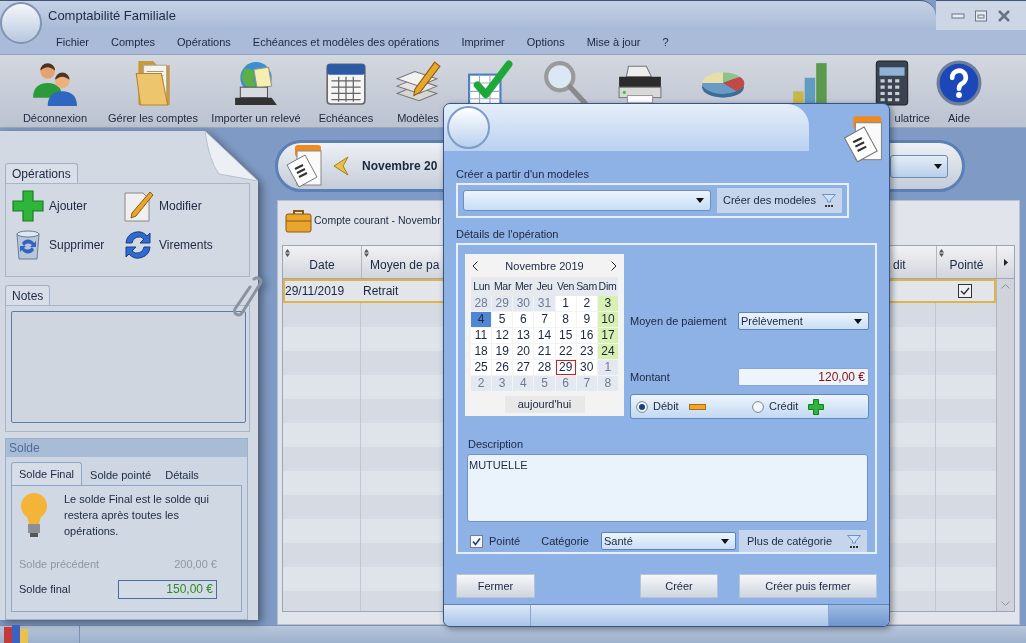 The image size is (1026, 643). What do you see at coordinates (153, 92) in the screenshot?
I see `toolbar-button: Gérer les comptes` at bounding box center [153, 92].